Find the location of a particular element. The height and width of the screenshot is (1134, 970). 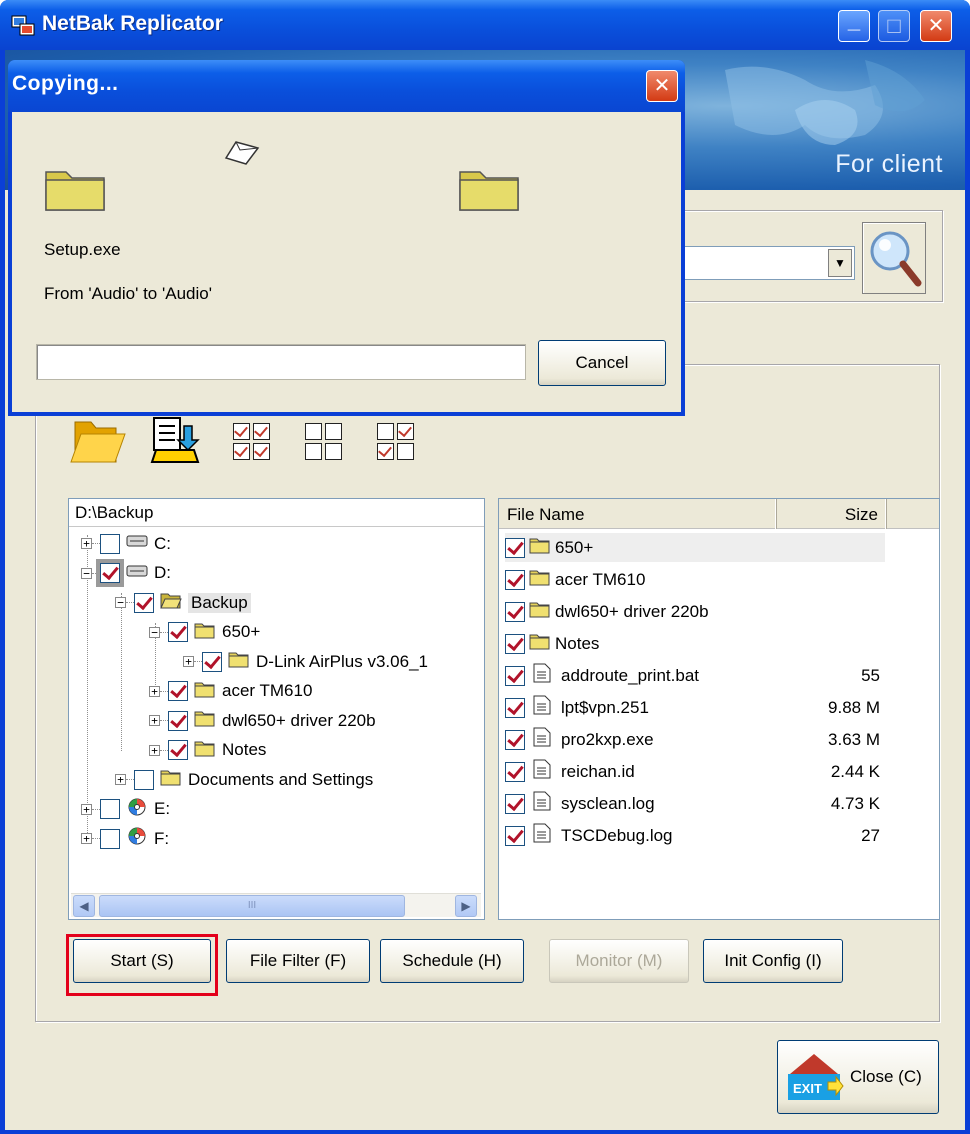

chevron-right-icon: ▶ is located at coordinates (466, 906).